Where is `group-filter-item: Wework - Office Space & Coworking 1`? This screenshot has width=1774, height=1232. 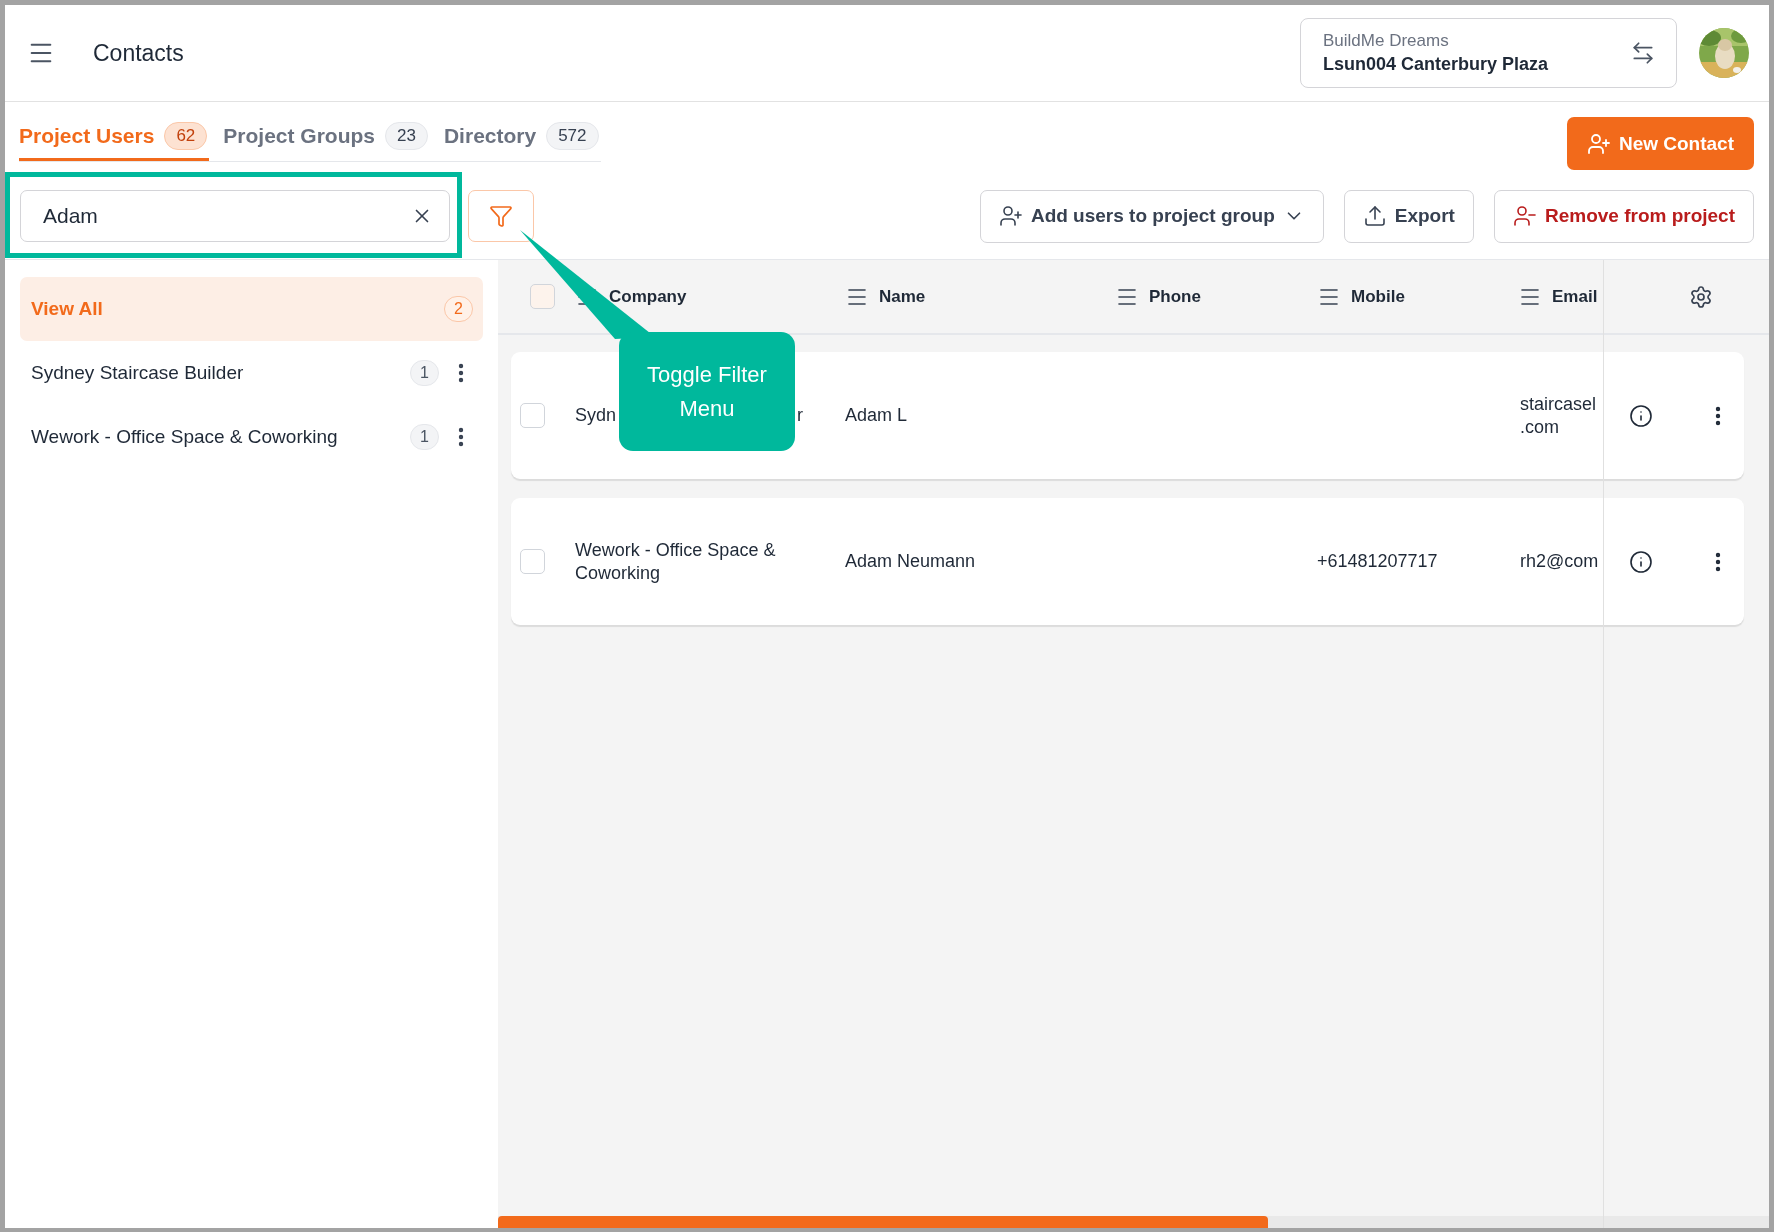
group-filter-item: Wework - Office Space & Coworking 1 is located at coordinates (251, 437).